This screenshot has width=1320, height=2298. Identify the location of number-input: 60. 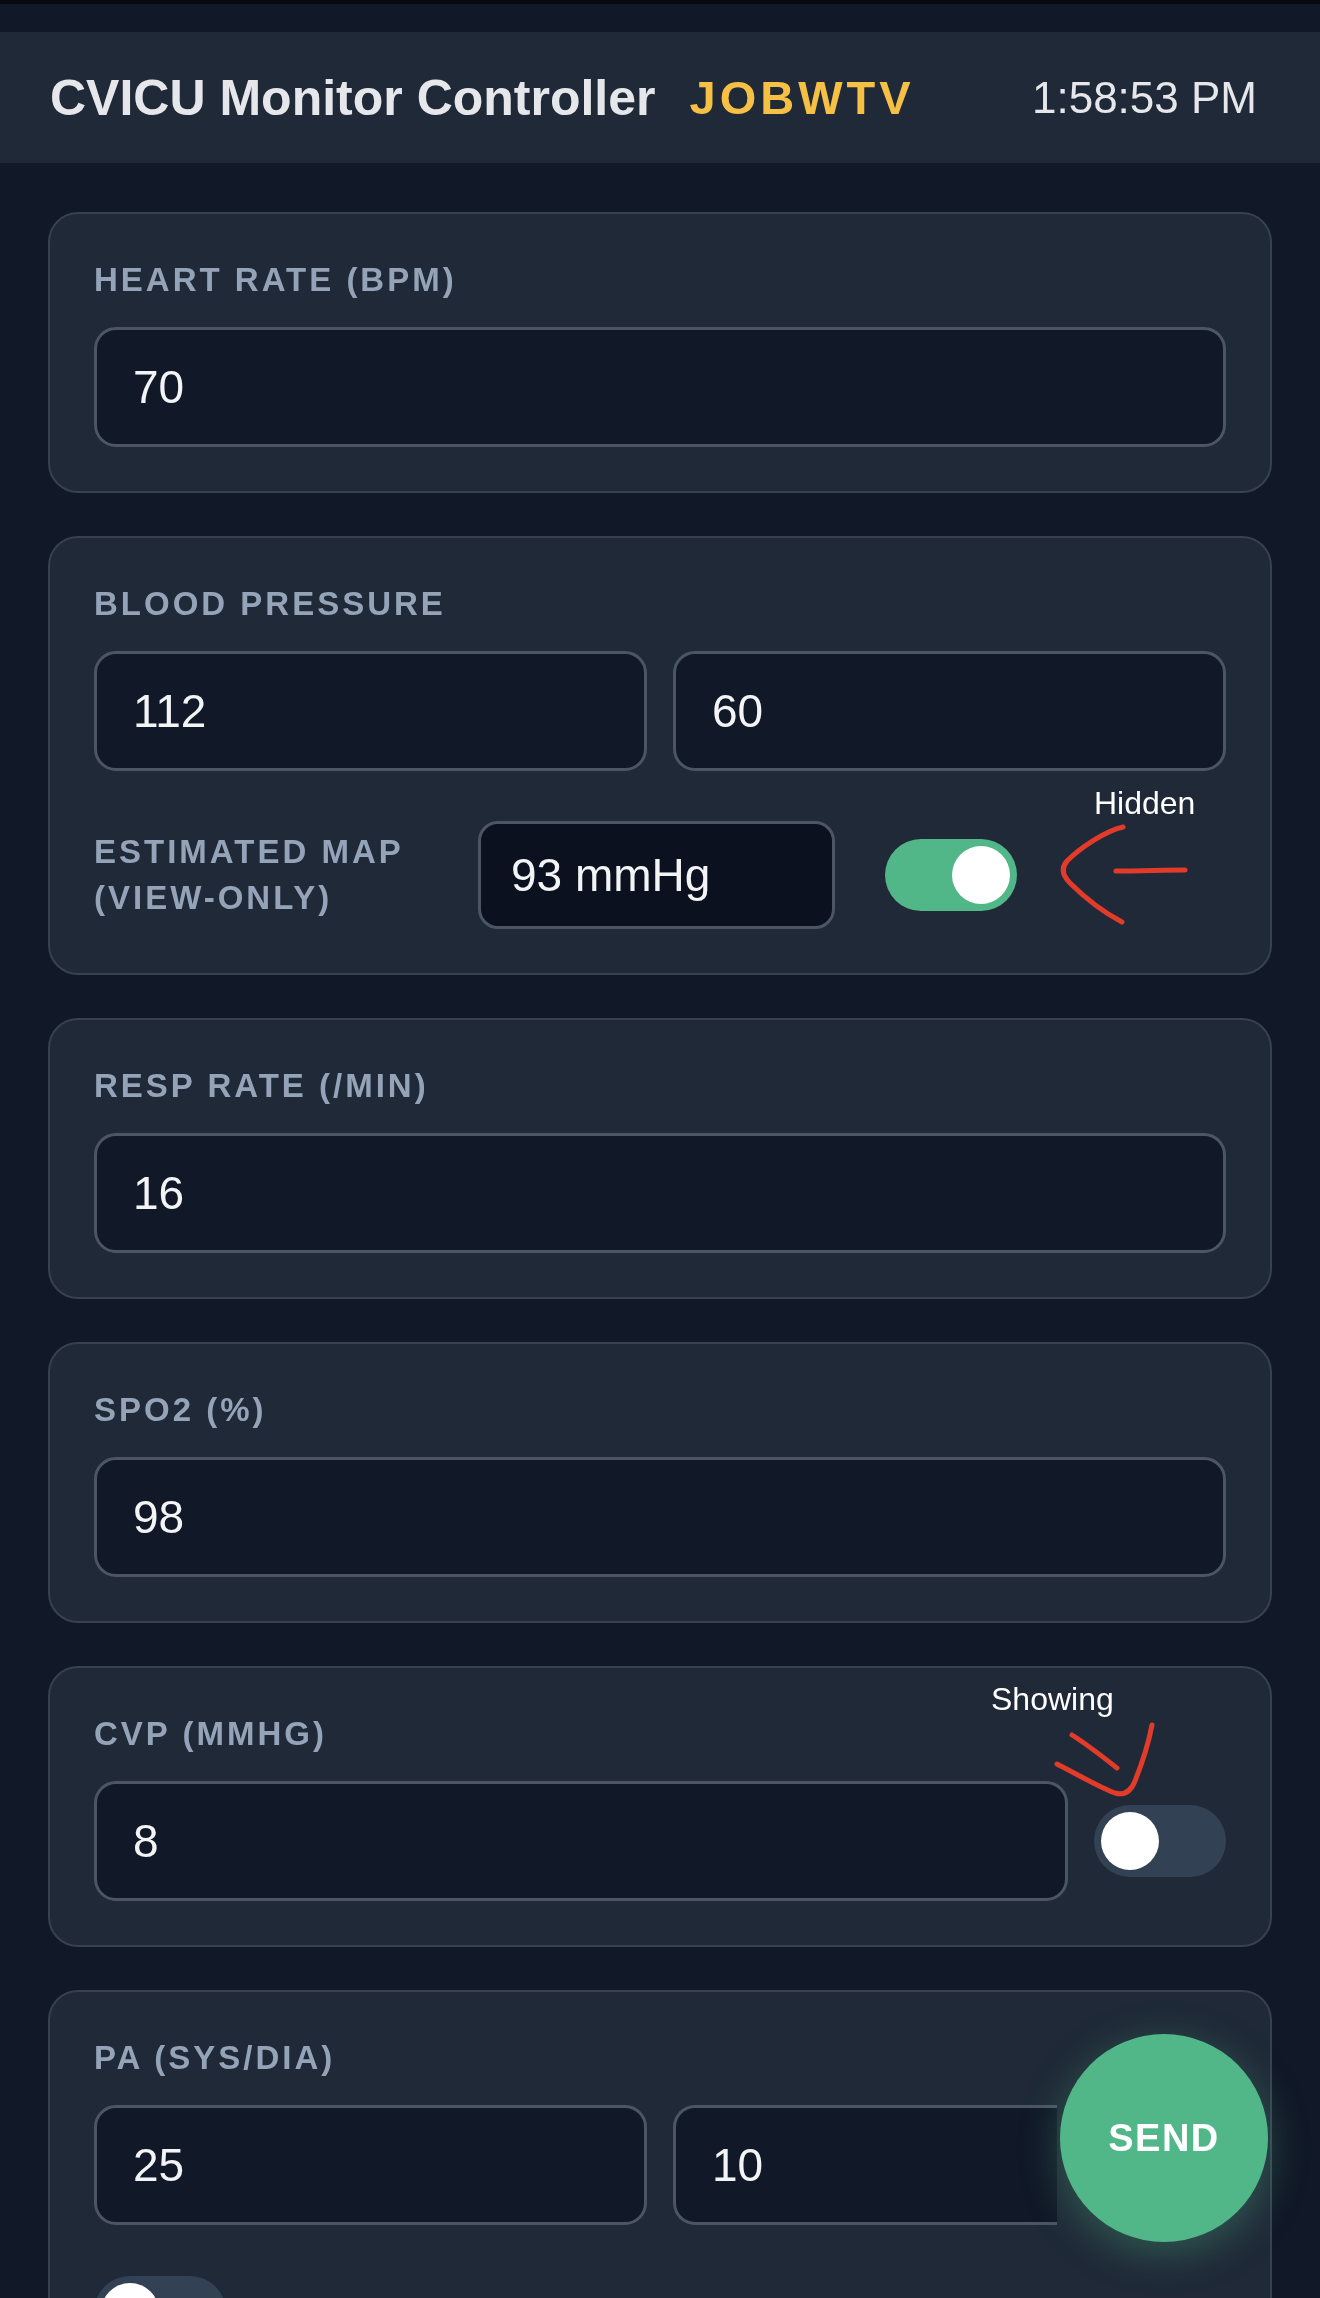
(949, 711).